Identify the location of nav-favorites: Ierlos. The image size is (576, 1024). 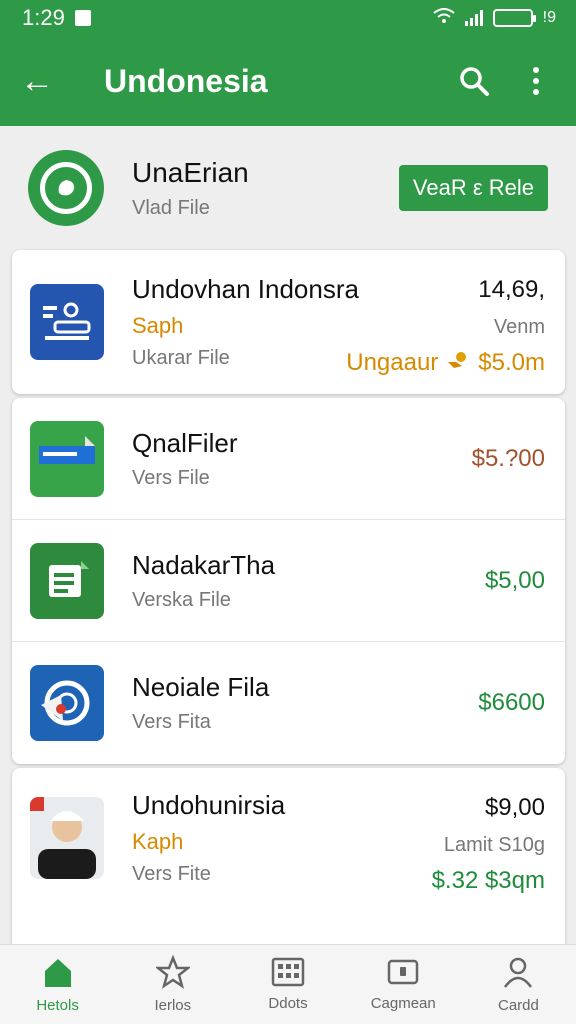
(172, 984).